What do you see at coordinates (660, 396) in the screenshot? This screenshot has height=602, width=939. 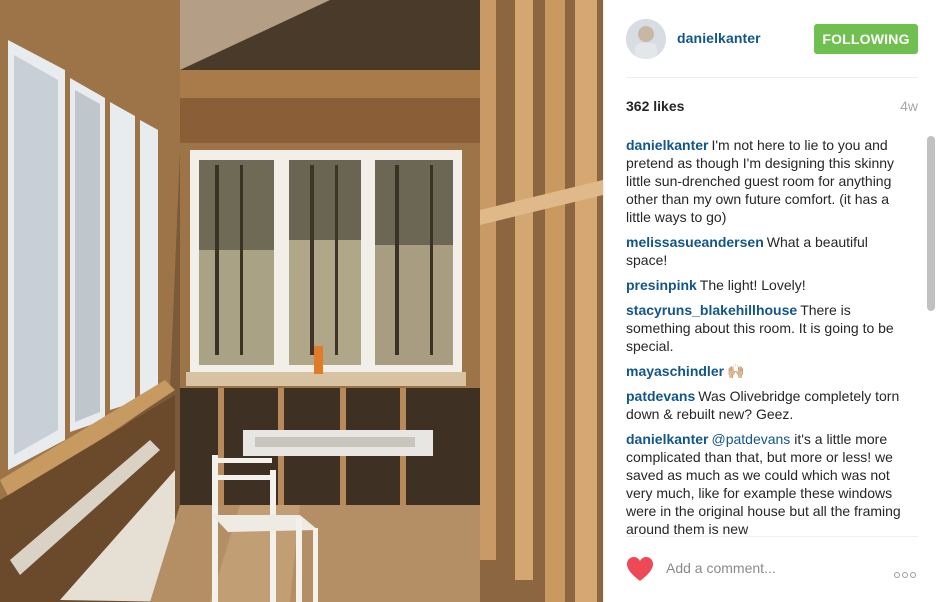 I see `comment-username: patdevans` at bounding box center [660, 396].